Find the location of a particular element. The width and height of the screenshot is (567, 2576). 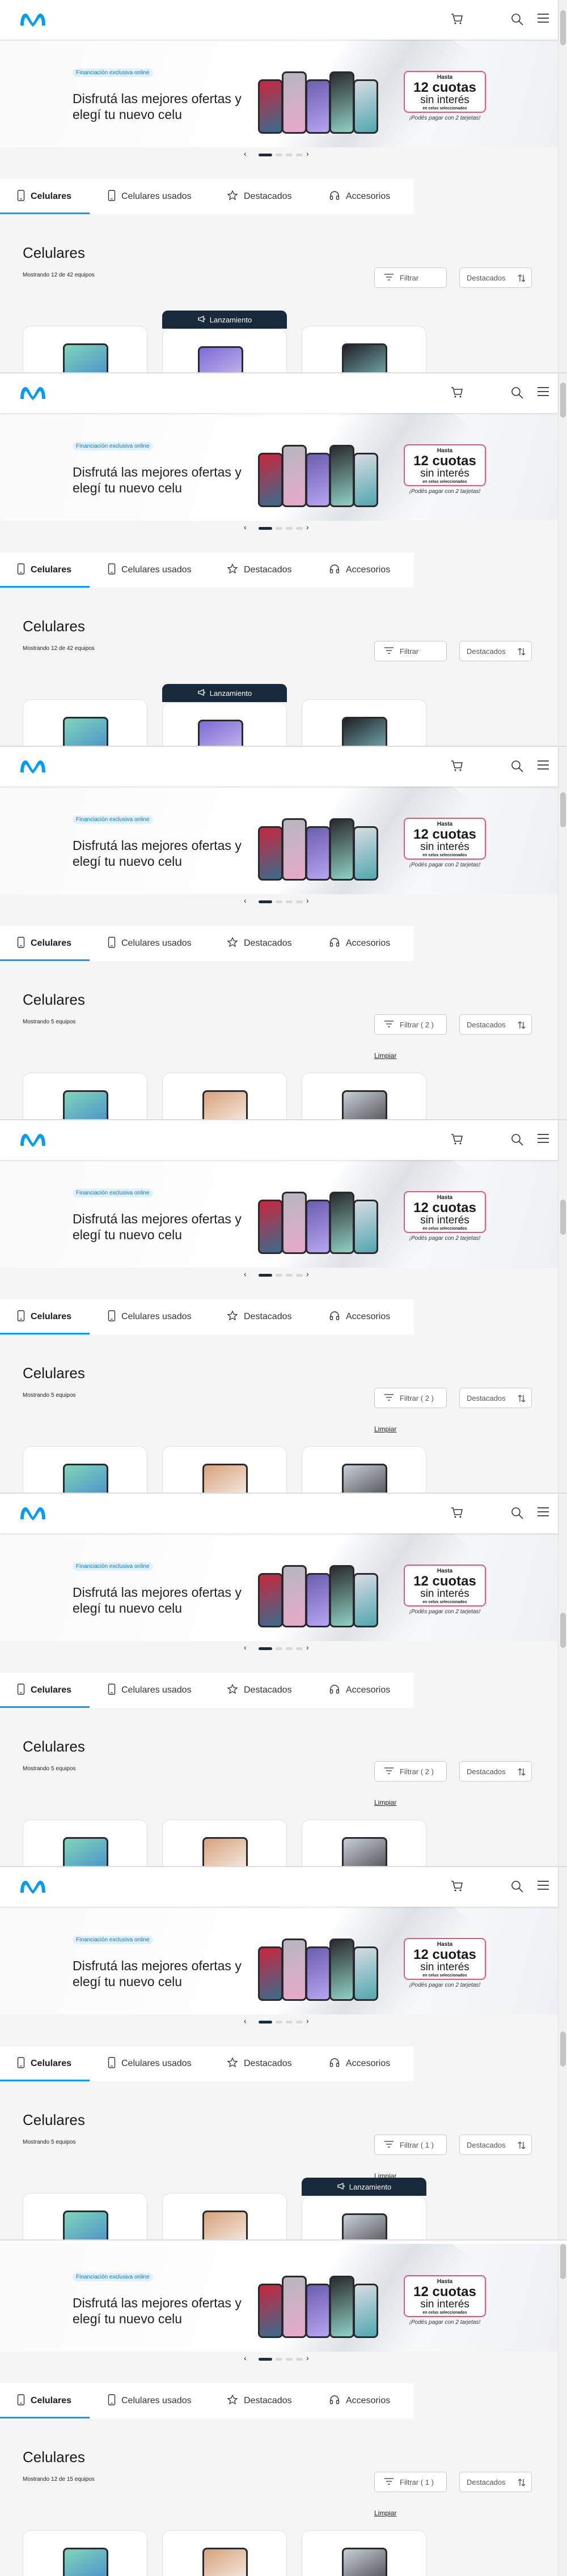

filter-button: Filtrar ( 1 ) is located at coordinates (410, 2145).